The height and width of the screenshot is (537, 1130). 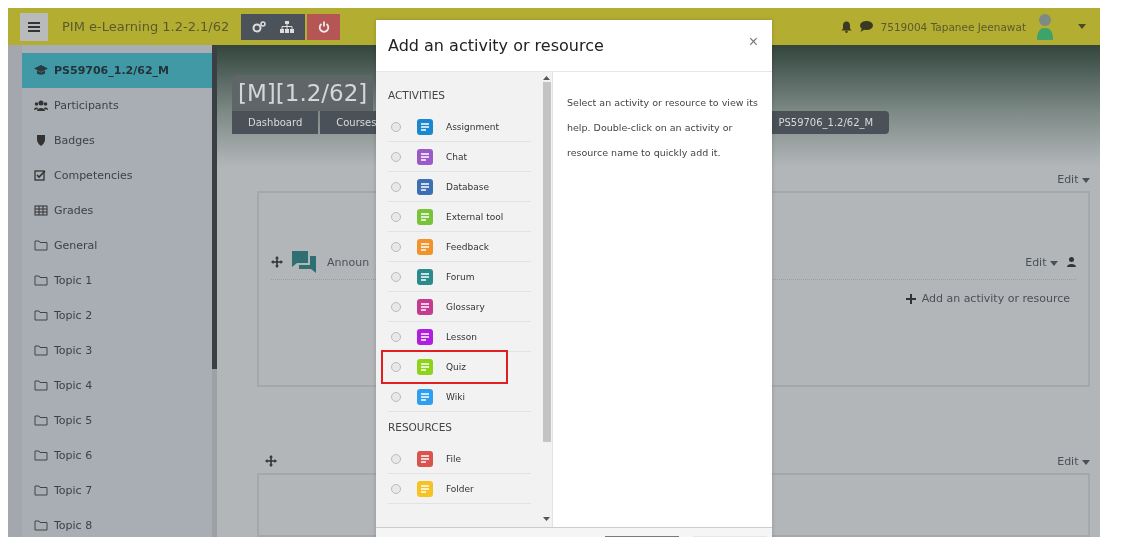 I want to click on scrollbar-thumb, so click(x=546, y=262).